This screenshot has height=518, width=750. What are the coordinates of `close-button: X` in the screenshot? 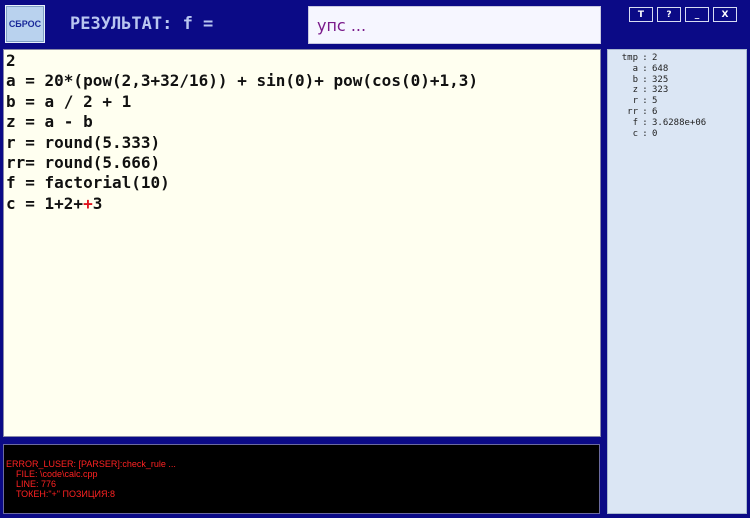 It's located at (725, 14).